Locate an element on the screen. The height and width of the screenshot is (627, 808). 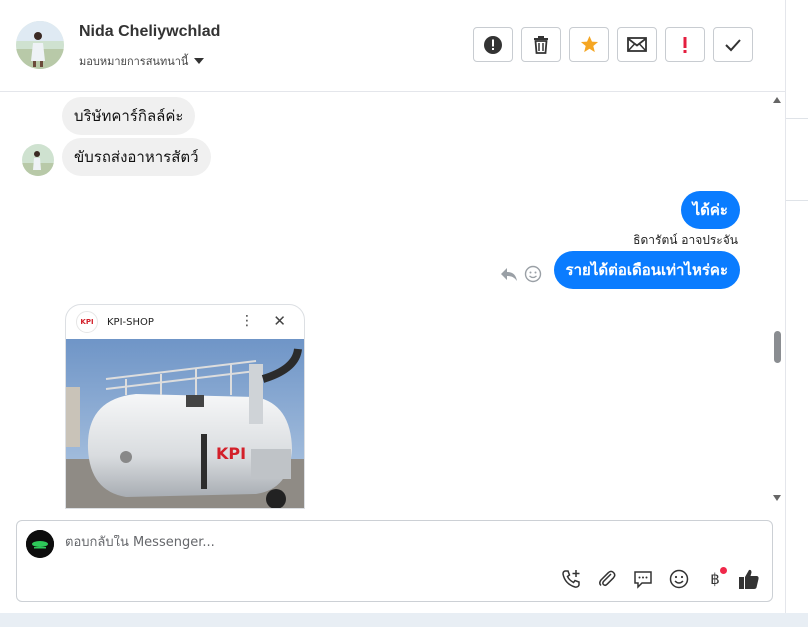
trash-icon is located at coordinates (541, 45).